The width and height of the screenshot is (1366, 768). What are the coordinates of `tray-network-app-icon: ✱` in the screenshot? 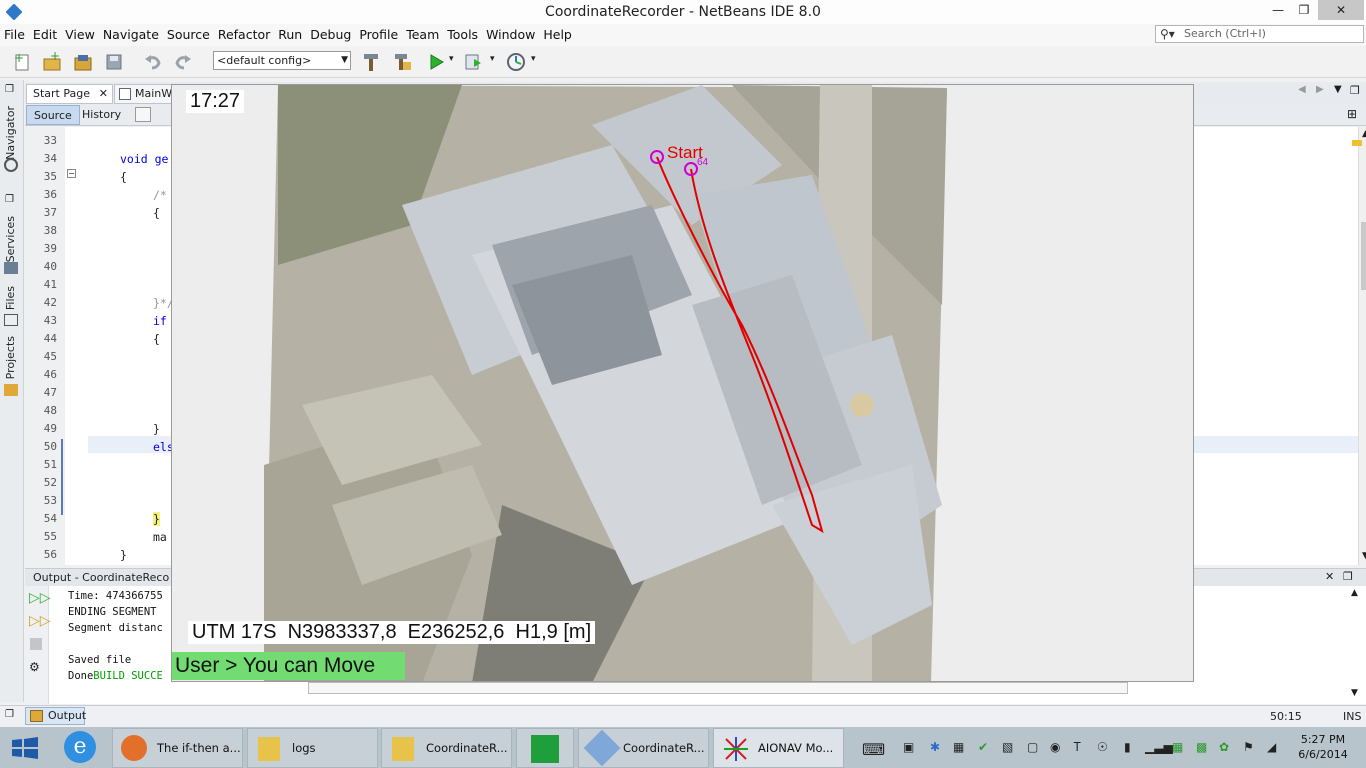 It's located at (935, 747).